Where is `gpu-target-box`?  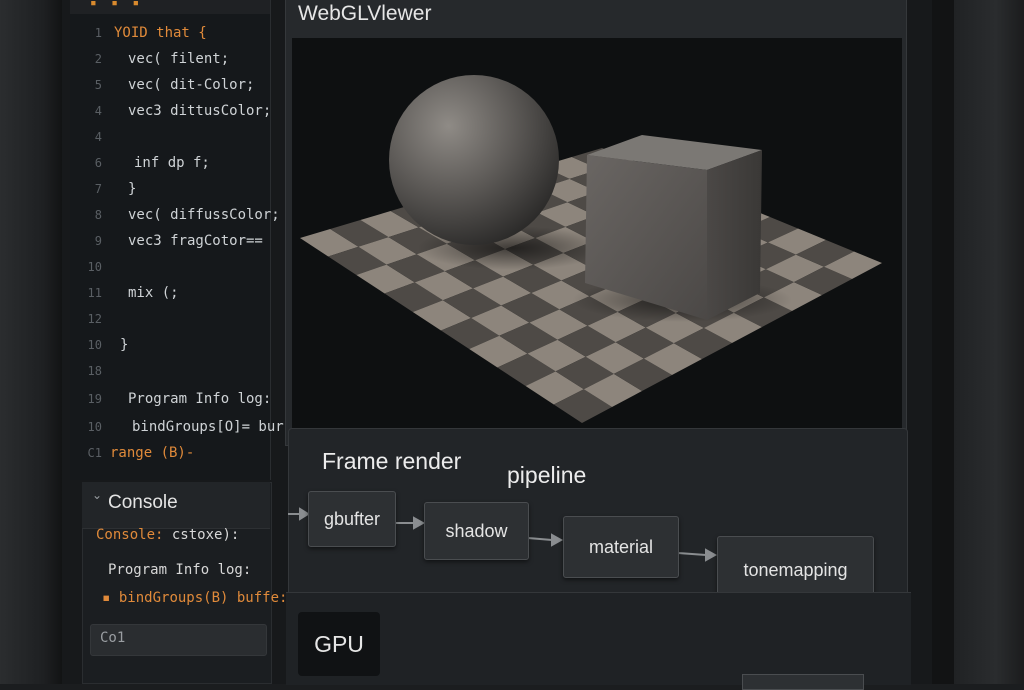
gpu-target-box is located at coordinates (803, 682).